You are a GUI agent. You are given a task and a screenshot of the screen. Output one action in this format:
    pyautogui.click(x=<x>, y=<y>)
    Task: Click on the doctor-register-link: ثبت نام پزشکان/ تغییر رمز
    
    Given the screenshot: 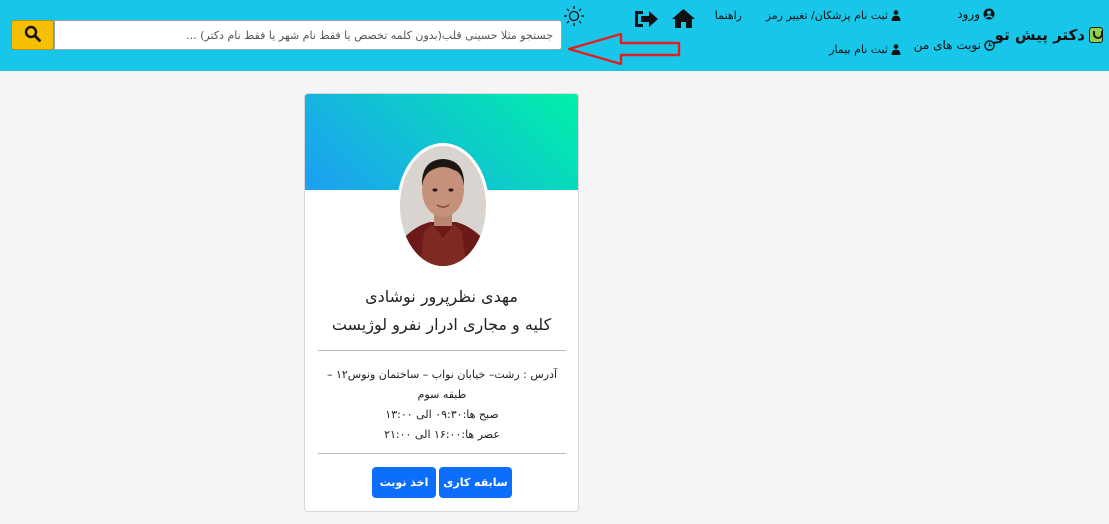 What is the action you would take?
    pyautogui.click(x=833, y=15)
    